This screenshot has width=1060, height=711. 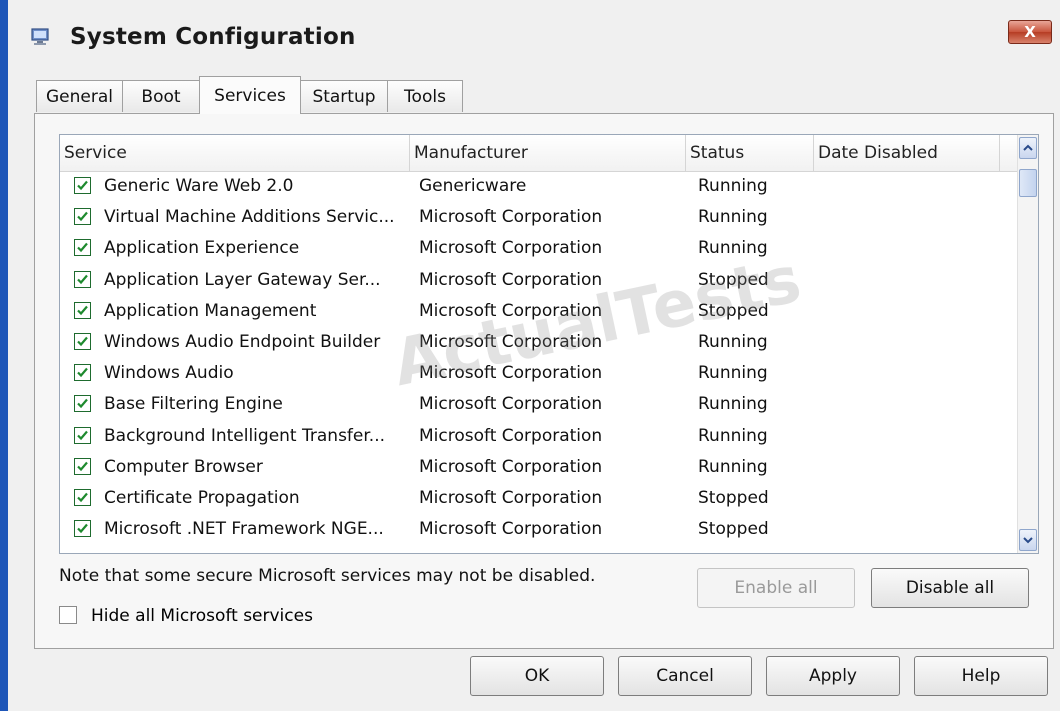 What do you see at coordinates (1028, 183) in the screenshot?
I see `scroll-thumb` at bounding box center [1028, 183].